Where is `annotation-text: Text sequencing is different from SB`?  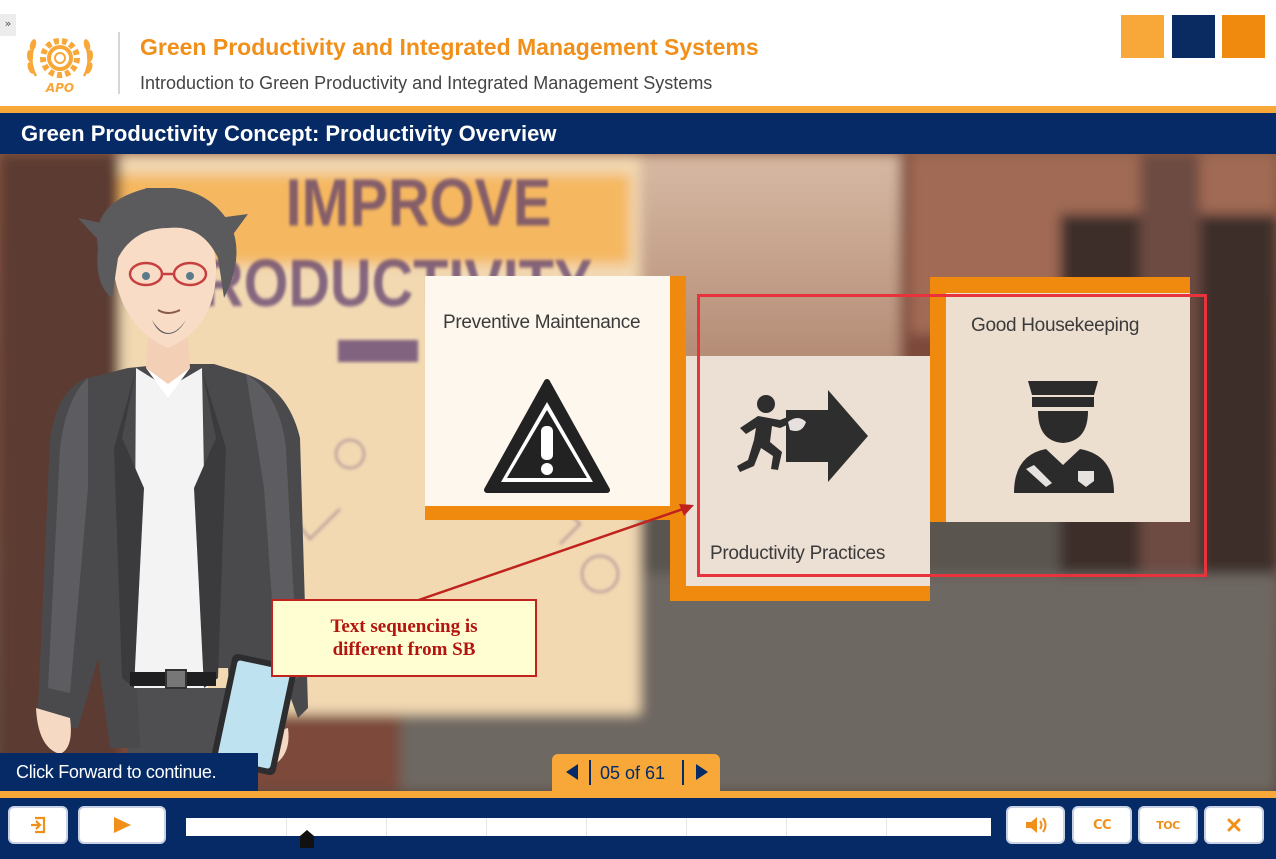
annotation-text: Text sequencing is different from SB is located at coordinates (404, 638).